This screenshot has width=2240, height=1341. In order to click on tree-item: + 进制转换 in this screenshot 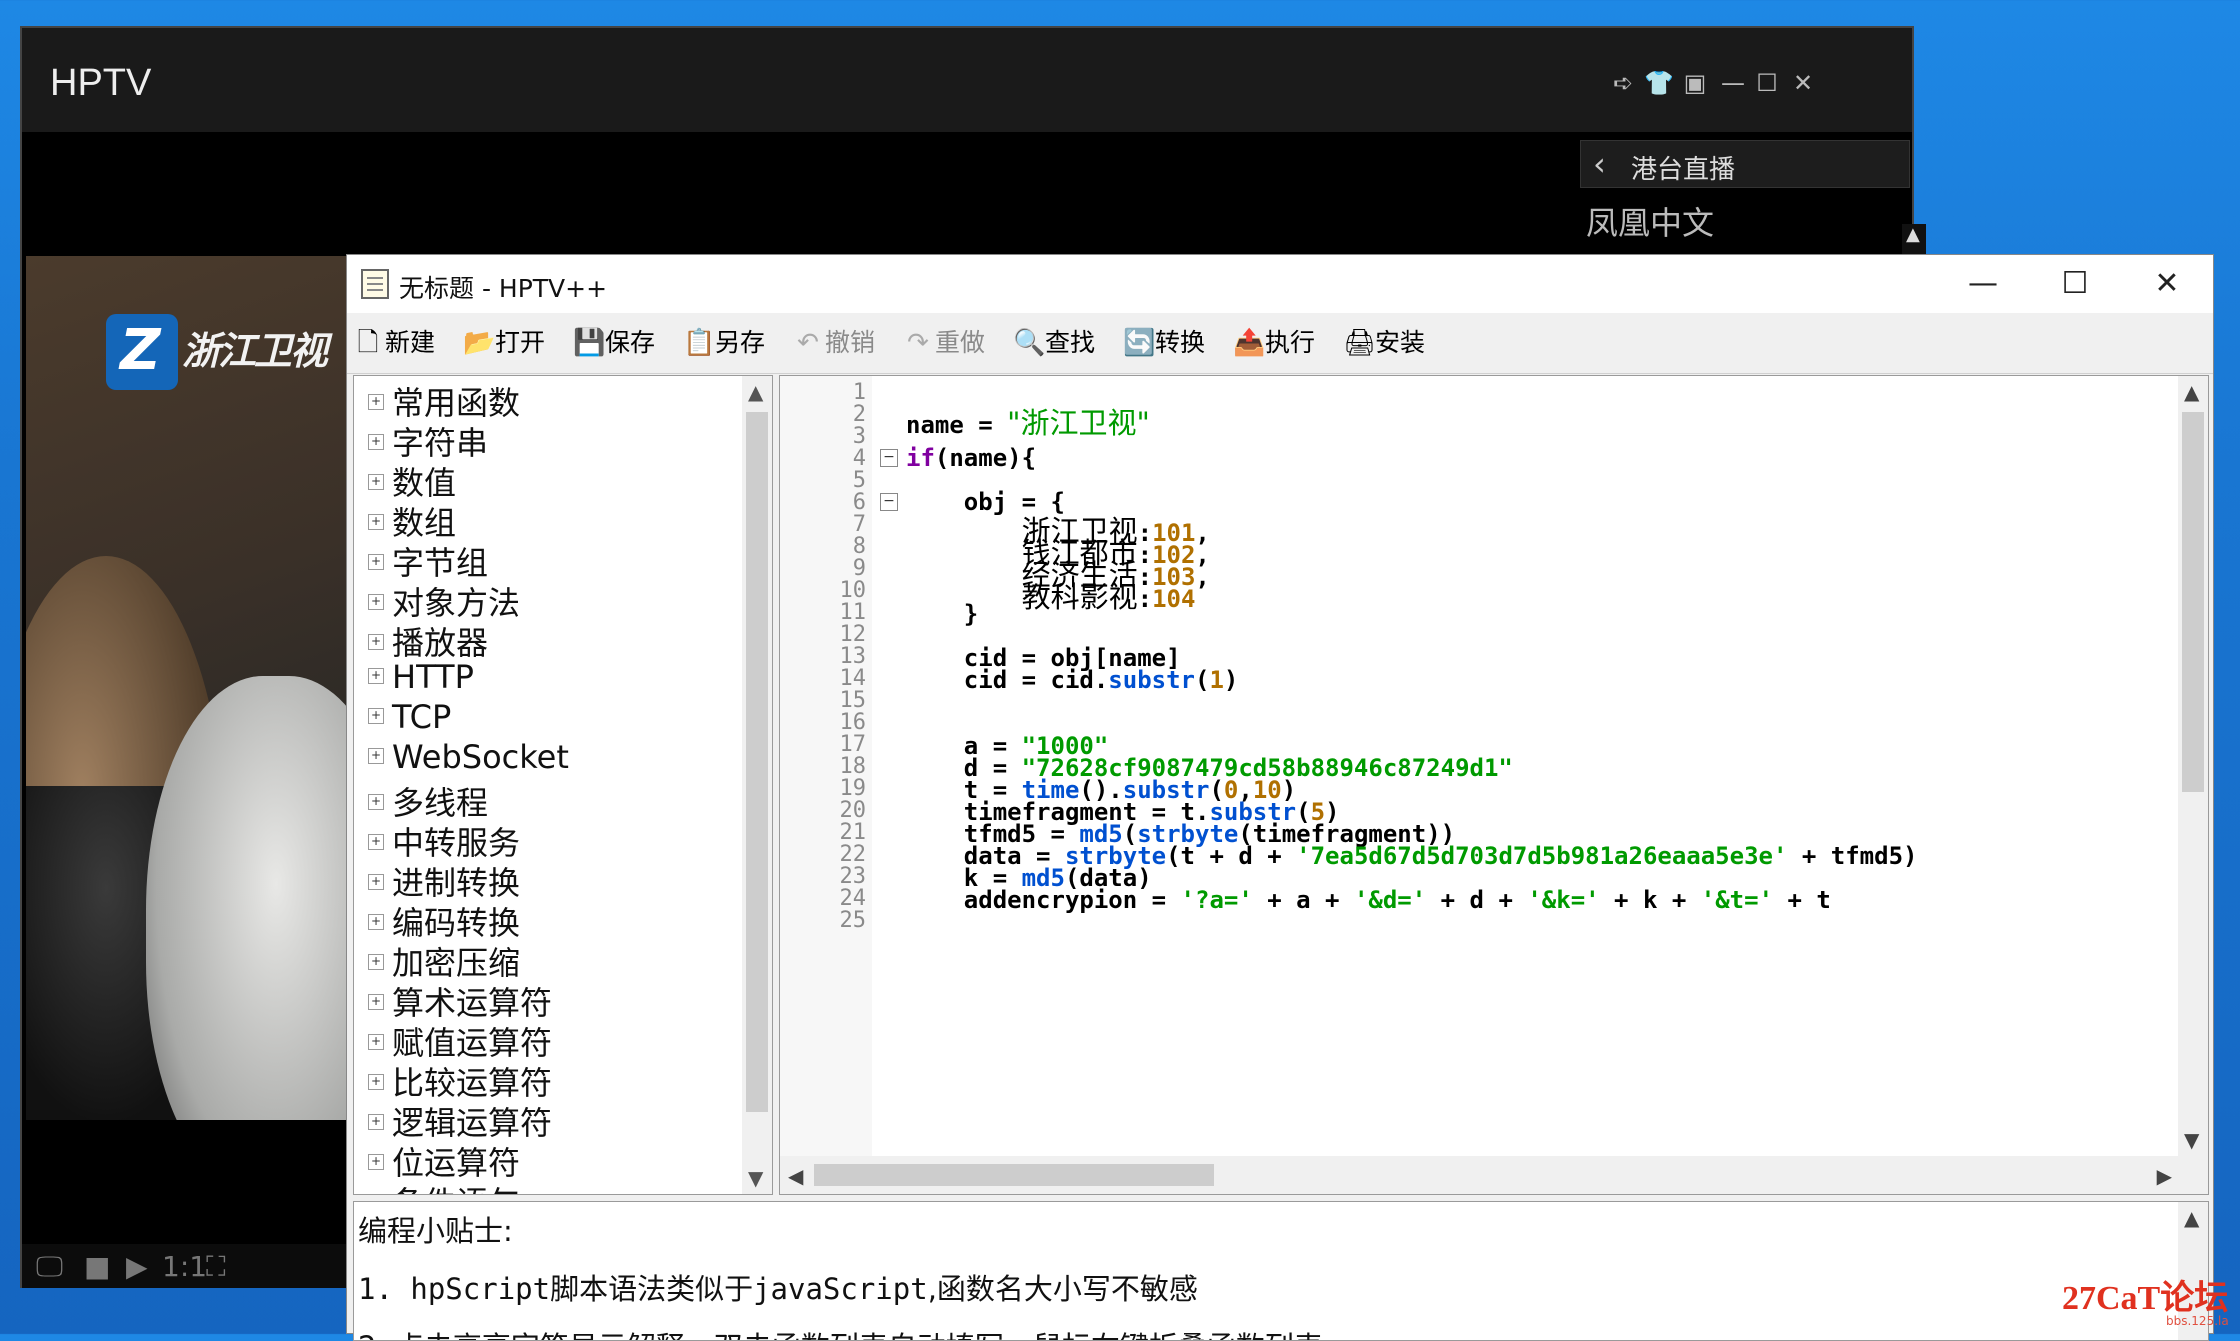, I will do `click(444, 880)`.